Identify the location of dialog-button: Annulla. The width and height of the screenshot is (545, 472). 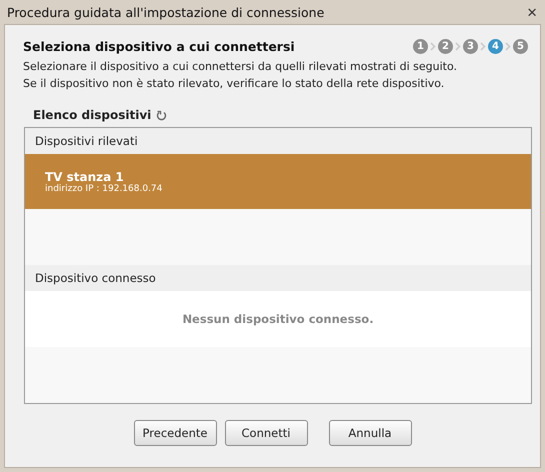
(370, 433).